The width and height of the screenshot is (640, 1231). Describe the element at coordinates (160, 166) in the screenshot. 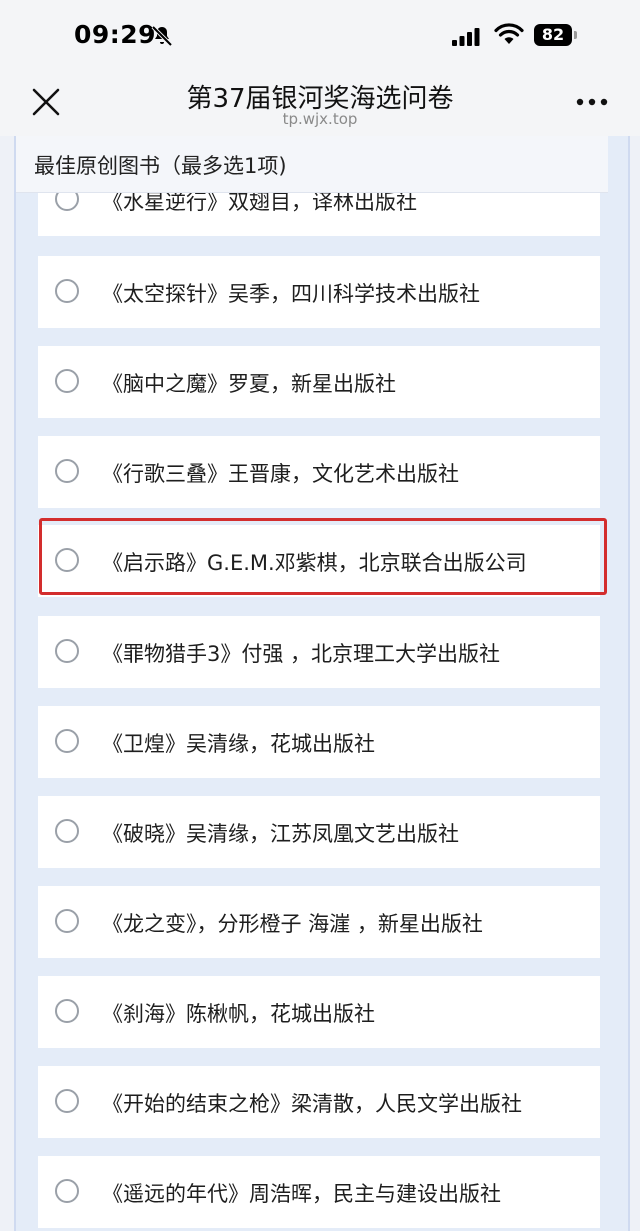

I see `question-title: 最佳原创图书（最多选1项)` at that location.